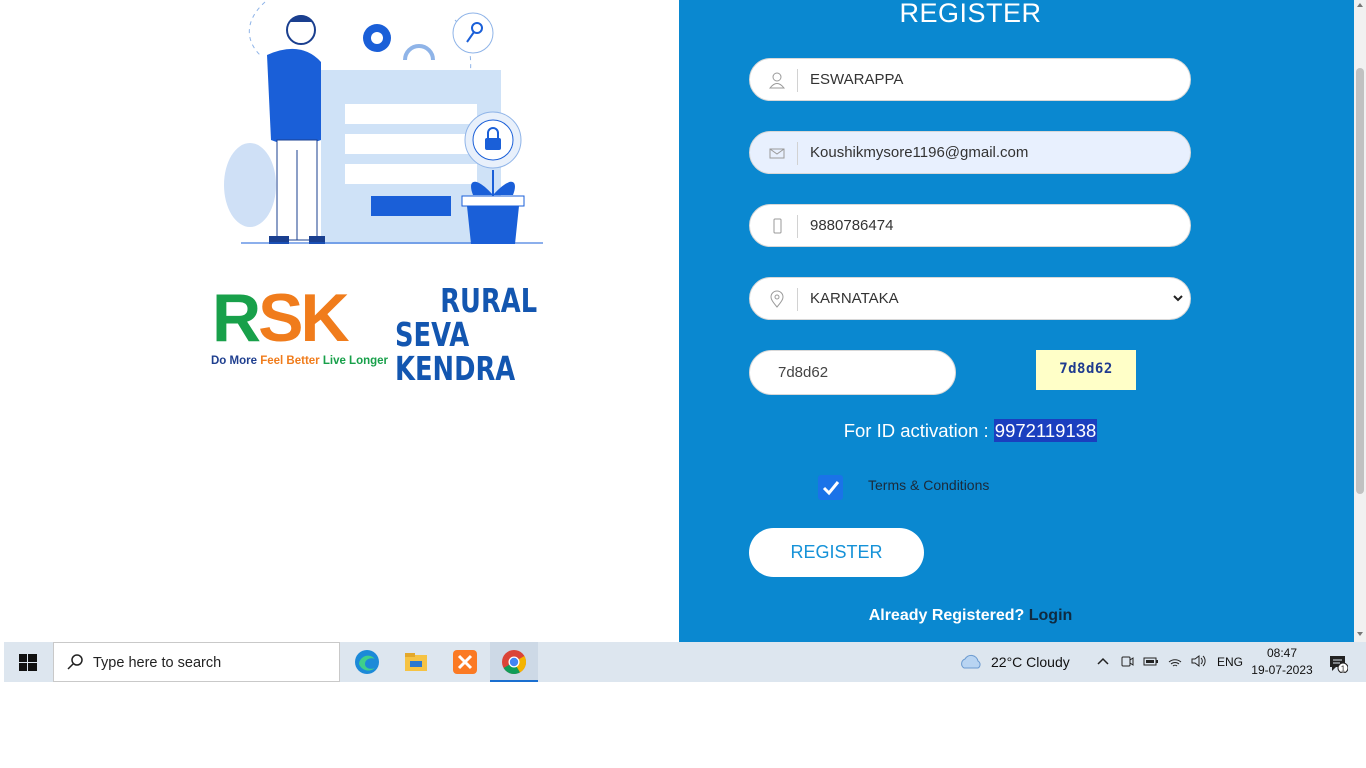  Describe the element at coordinates (1282, 662) in the screenshot. I see `clock: 08:47 19-07-2023` at that location.